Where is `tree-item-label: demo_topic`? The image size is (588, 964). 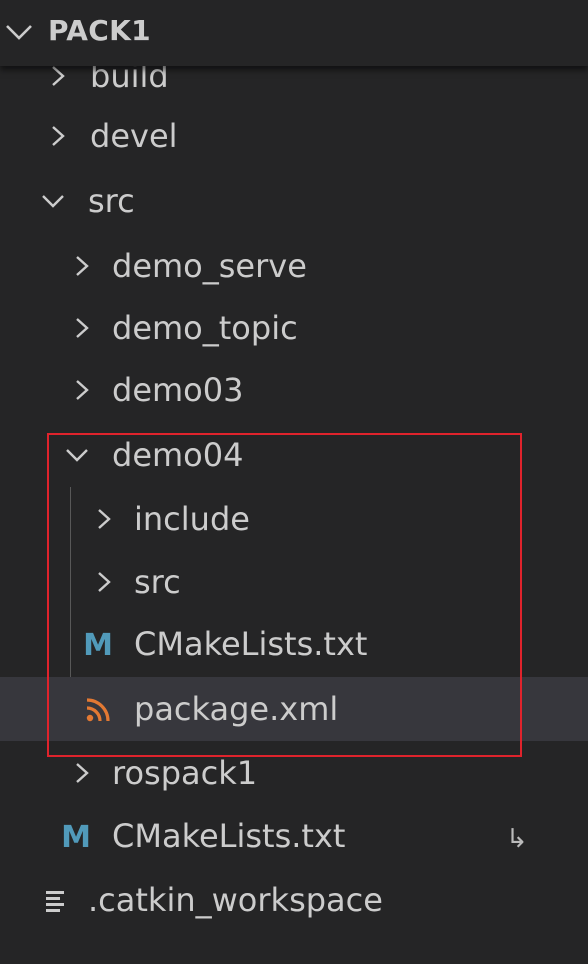
tree-item-label: demo_topic is located at coordinates (205, 328).